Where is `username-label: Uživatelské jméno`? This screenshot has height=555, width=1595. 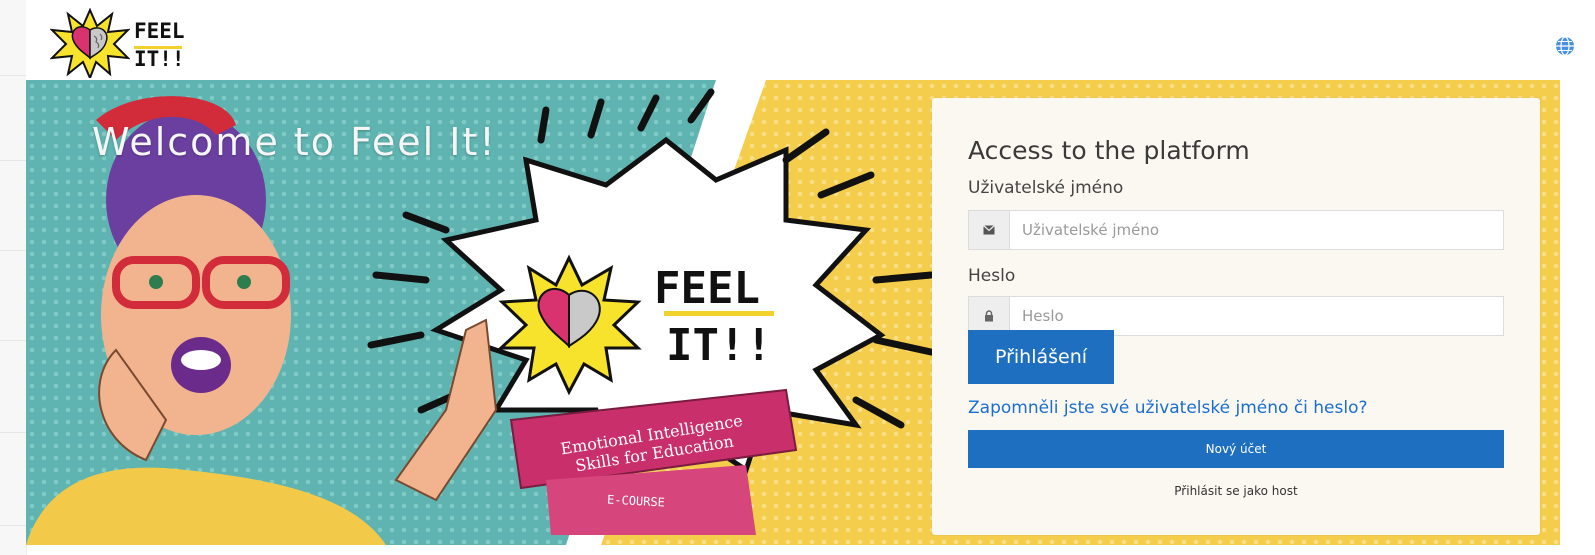 username-label: Uživatelské jméno is located at coordinates (1046, 188).